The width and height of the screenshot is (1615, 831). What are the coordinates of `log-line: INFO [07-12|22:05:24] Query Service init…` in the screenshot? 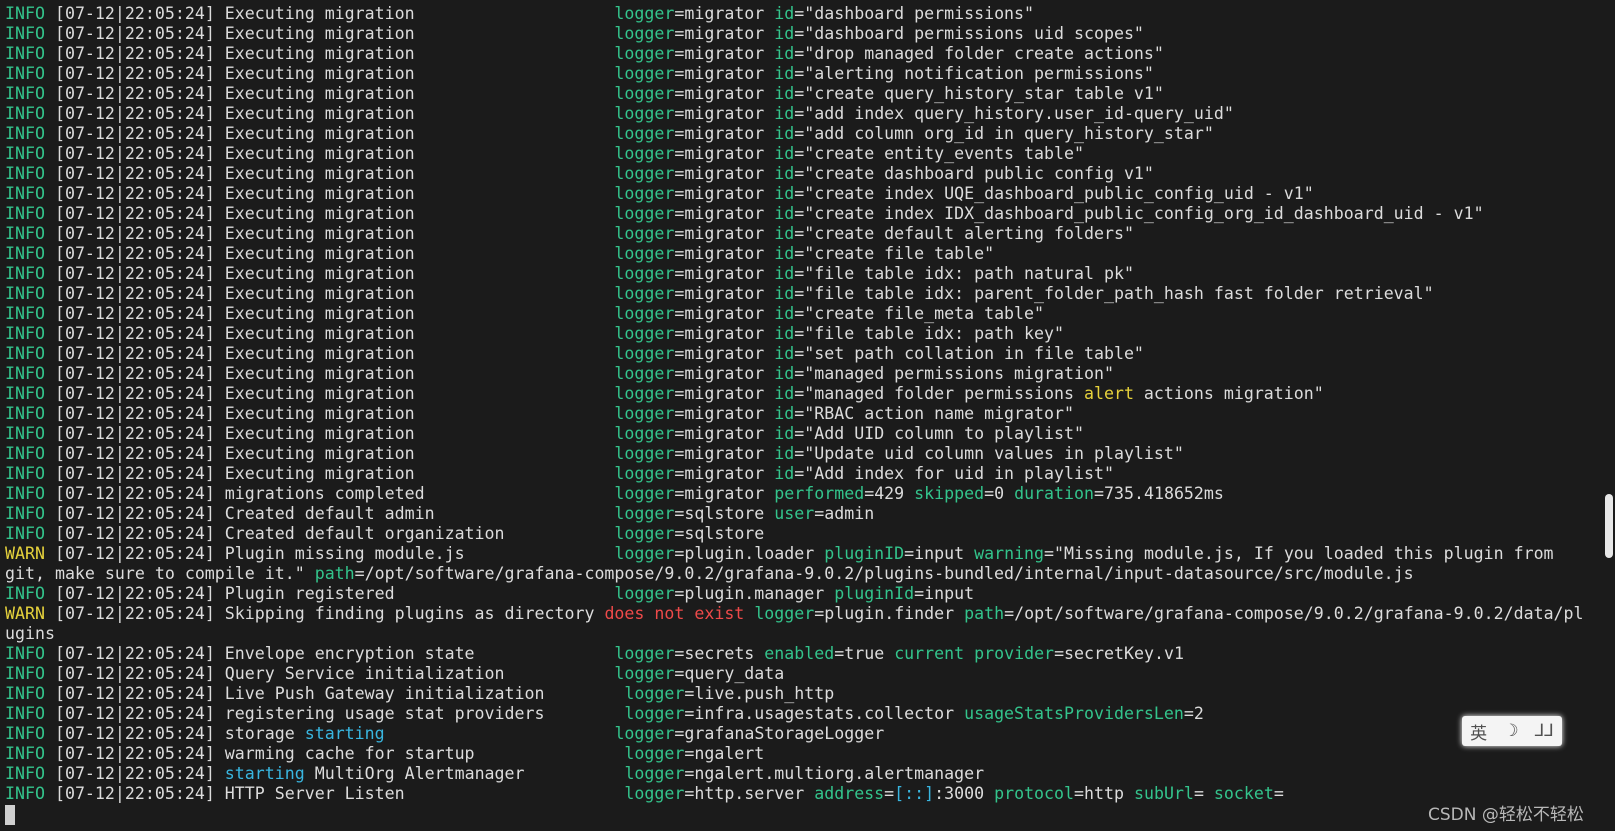 It's located at (797, 674).